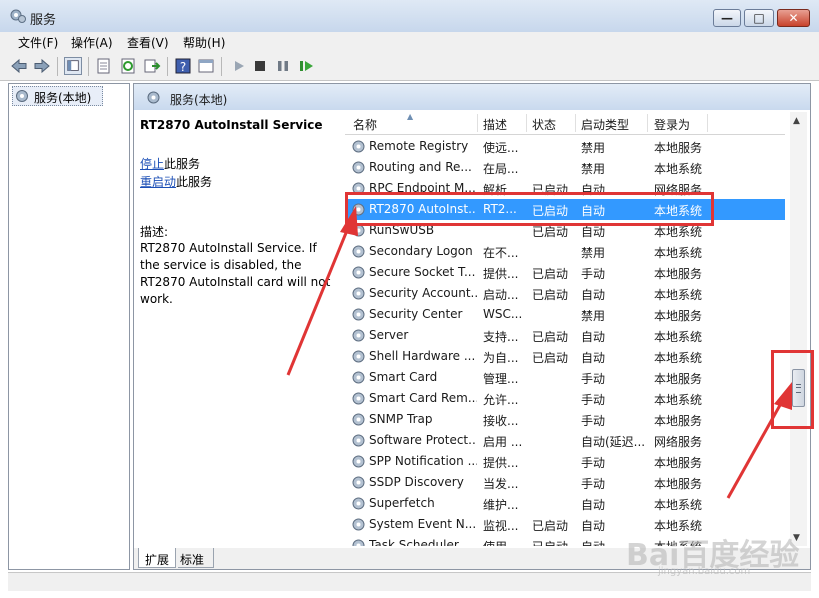  I want to click on table-row: Smart Card Rem... 允许... 手动 本地系统, so click(565, 398).